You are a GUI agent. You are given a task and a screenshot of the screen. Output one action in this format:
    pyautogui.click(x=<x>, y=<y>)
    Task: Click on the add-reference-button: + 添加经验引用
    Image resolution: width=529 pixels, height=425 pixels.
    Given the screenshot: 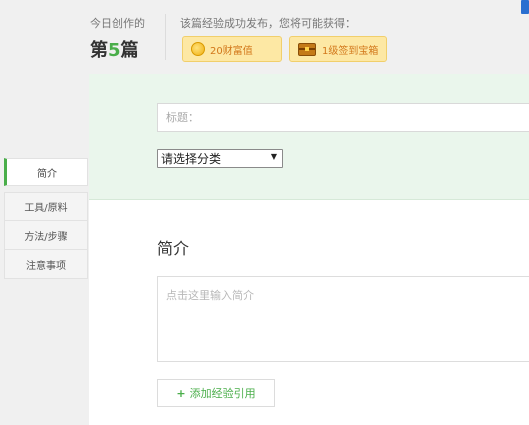 What is the action you would take?
    pyautogui.click(x=216, y=393)
    